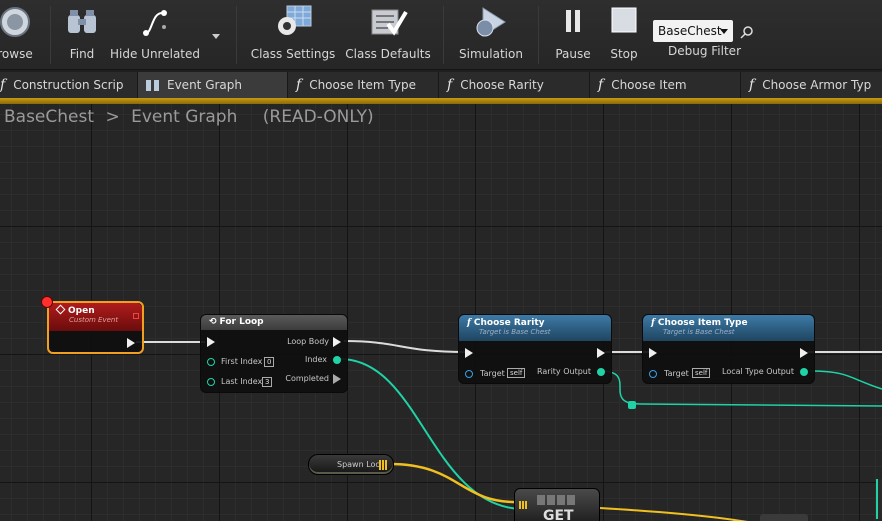 Image resolution: width=882 pixels, height=521 pixels. Describe the element at coordinates (269, 362) in the screenshot. I see `first-index-input: 0` at that location.